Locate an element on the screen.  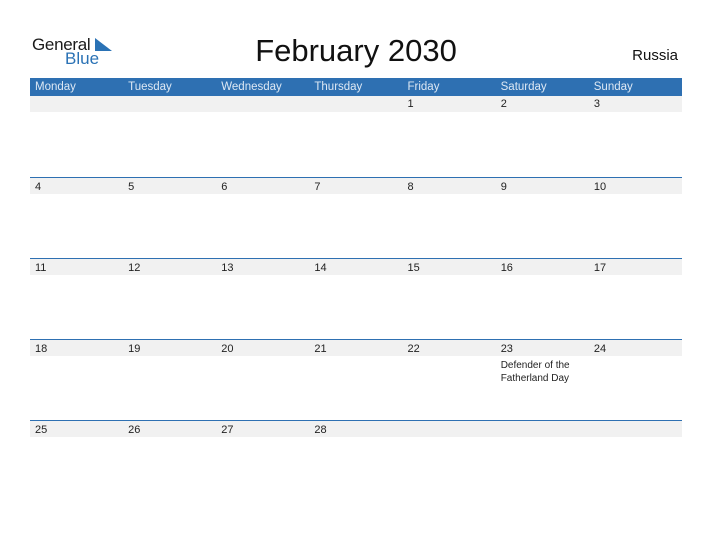
calendar-week: 11 12 13 14 15 16 17 is located at coordinates (356, 298).